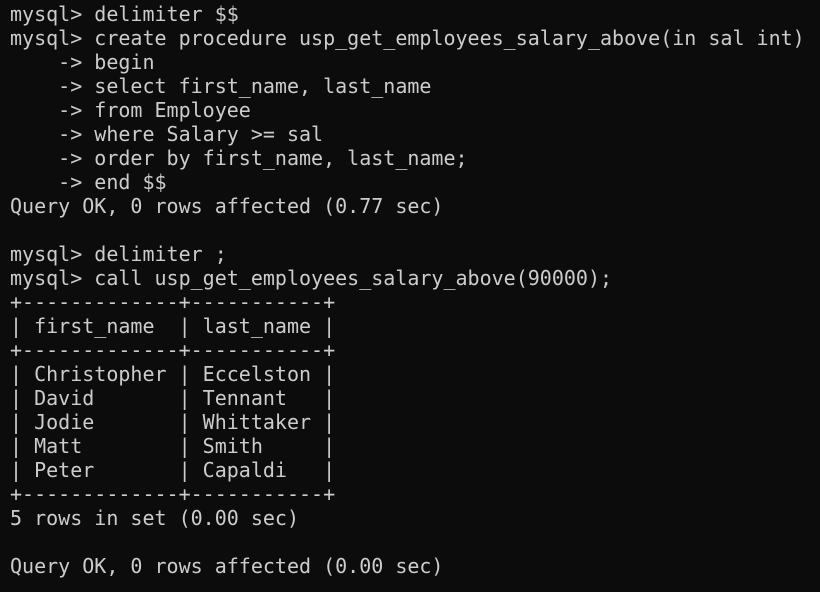 Image resolution: width=820 pixels, height=592 pixels. Describe the element at coordinates (227, 566) in the screenshot. I see `query-result-message: Query OK, 0 rows affected (0.00 sec)` at that location.